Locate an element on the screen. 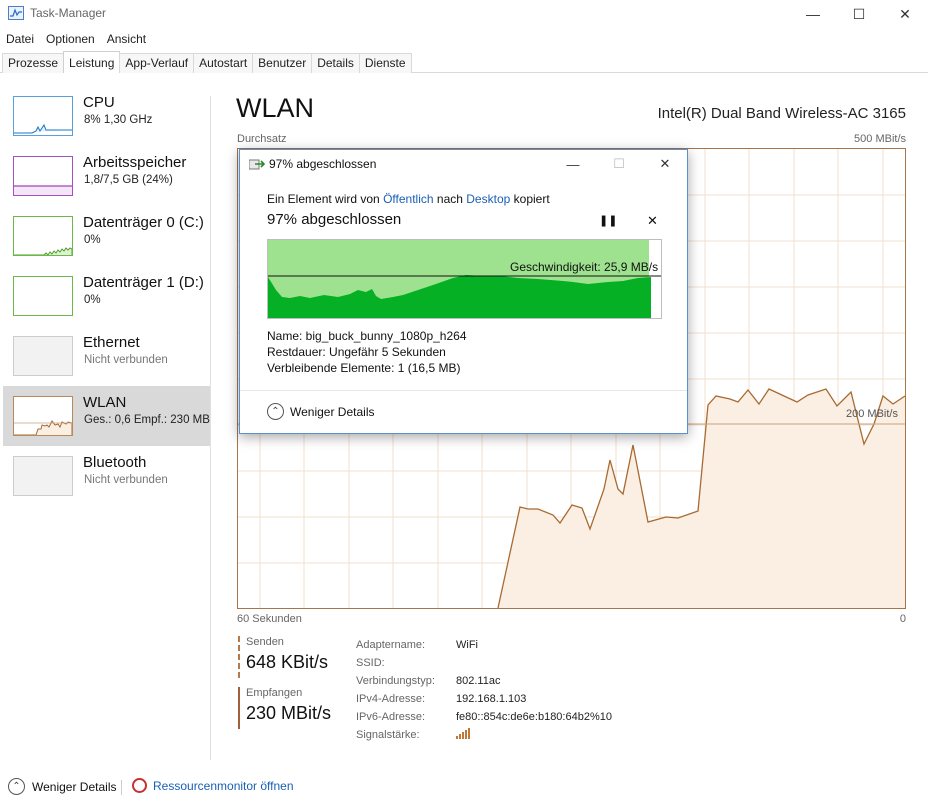 Image resolution: width=928 pixels, height=810 pixels. tab-performance: Leistung is located at coordinates (92, 62).